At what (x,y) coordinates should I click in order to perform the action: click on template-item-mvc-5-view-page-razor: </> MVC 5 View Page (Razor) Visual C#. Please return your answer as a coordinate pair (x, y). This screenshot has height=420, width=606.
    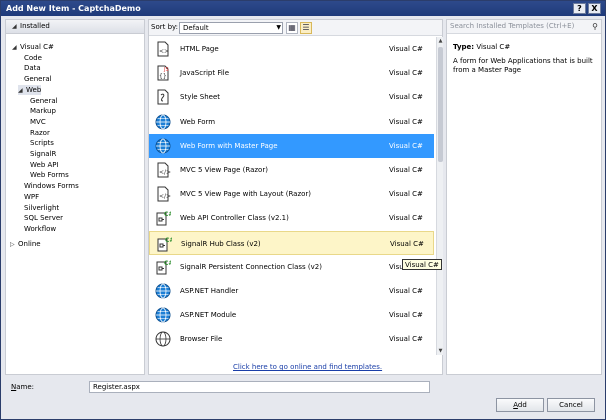
    Looking at the image, I should click on (291, 170).